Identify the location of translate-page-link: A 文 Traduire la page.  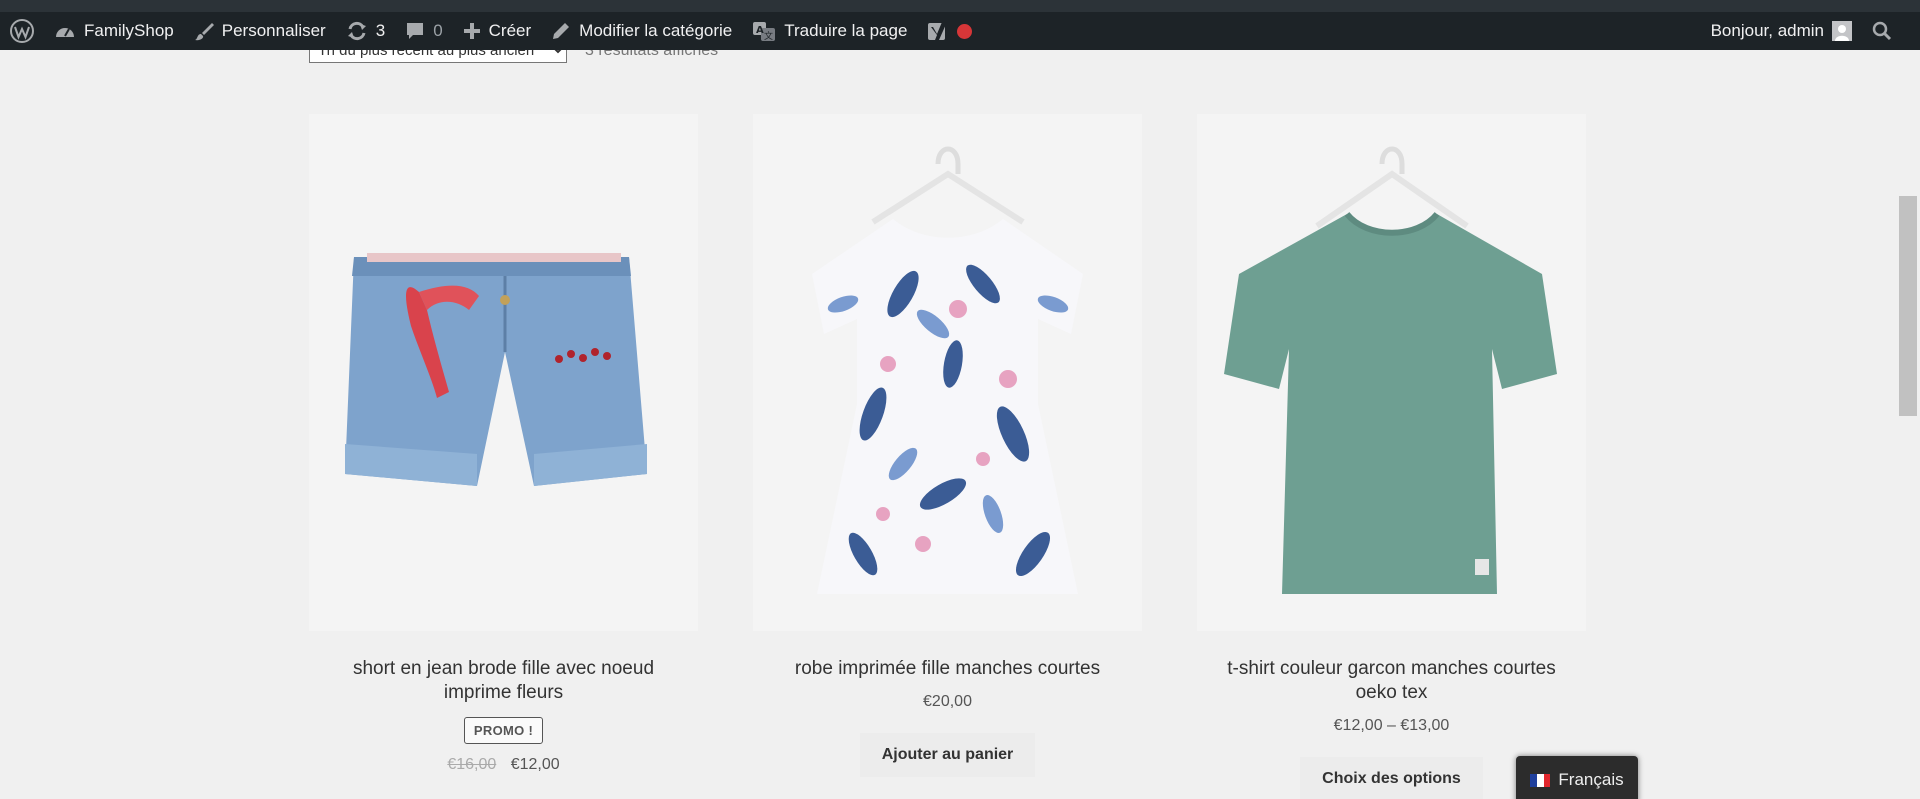
(829, 31).